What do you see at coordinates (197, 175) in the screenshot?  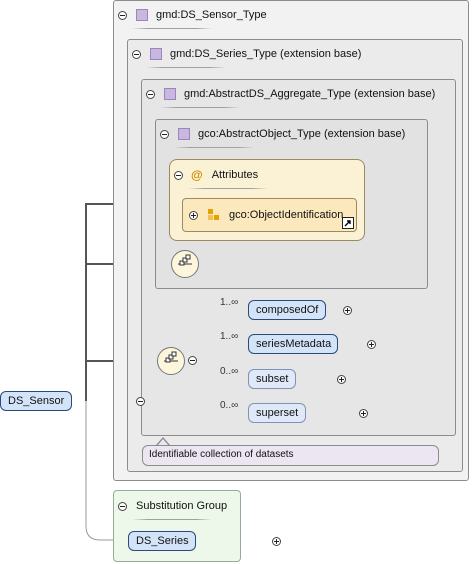 I see `attribute-at-icon: @` at bounding box center [197, 175].